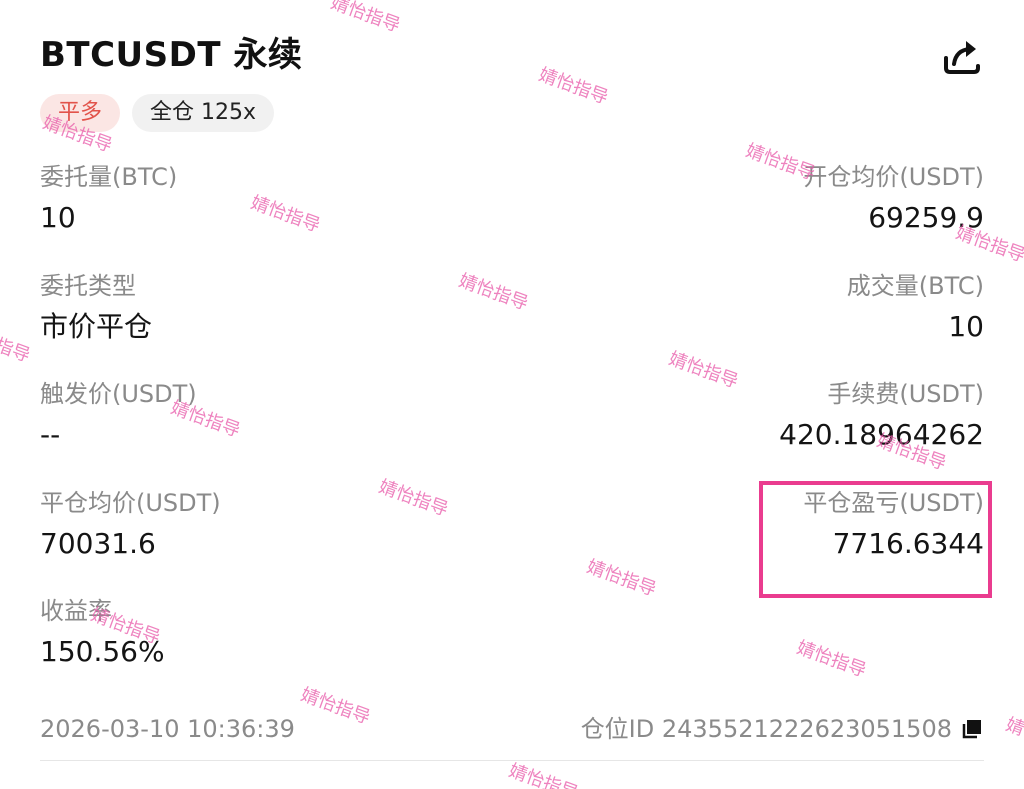  Describe the element at coordinates (96, 326) in the screenshot. I see `order-type-value: 市价平仓` at that location.